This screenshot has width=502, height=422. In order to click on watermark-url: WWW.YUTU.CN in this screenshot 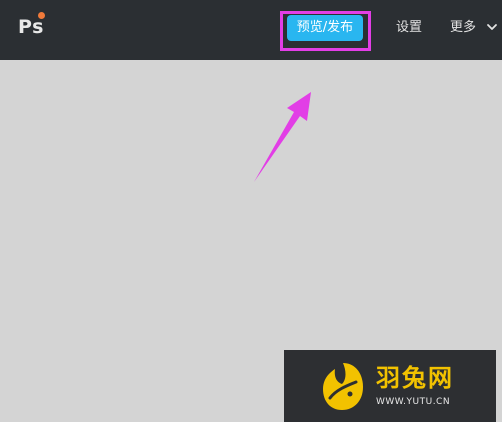, I will do `click(413, 402)`.